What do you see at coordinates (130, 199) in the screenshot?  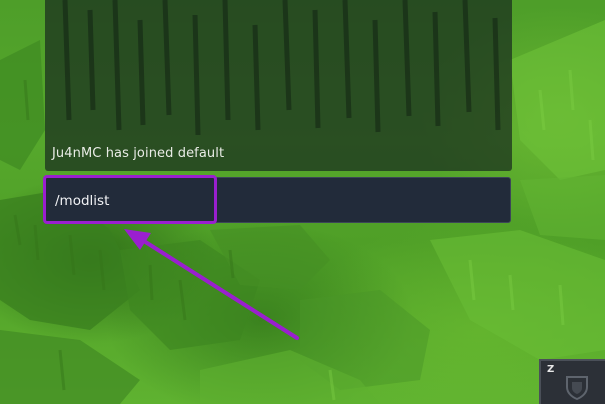 I see `annotation-highlight-box` at bounding box center [130, 199].